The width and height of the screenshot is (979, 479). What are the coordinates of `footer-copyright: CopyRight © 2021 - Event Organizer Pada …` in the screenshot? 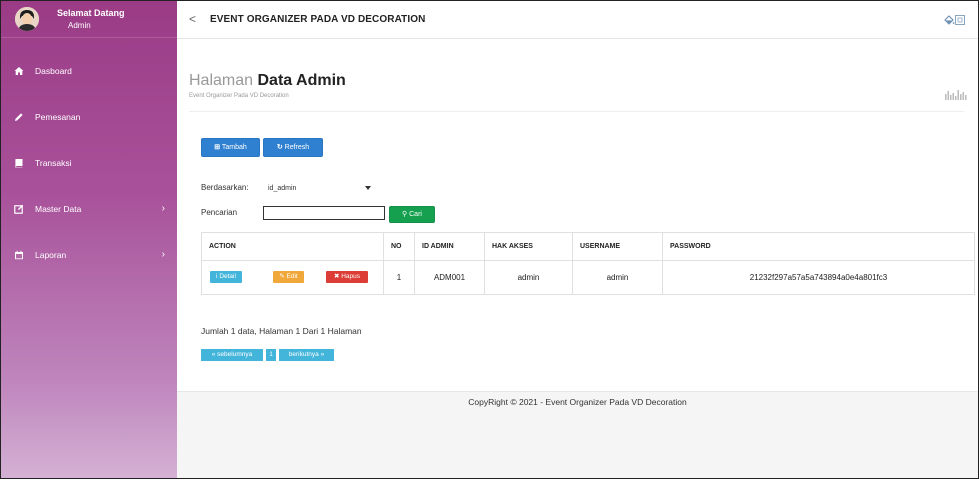 It's located at (577, 402).